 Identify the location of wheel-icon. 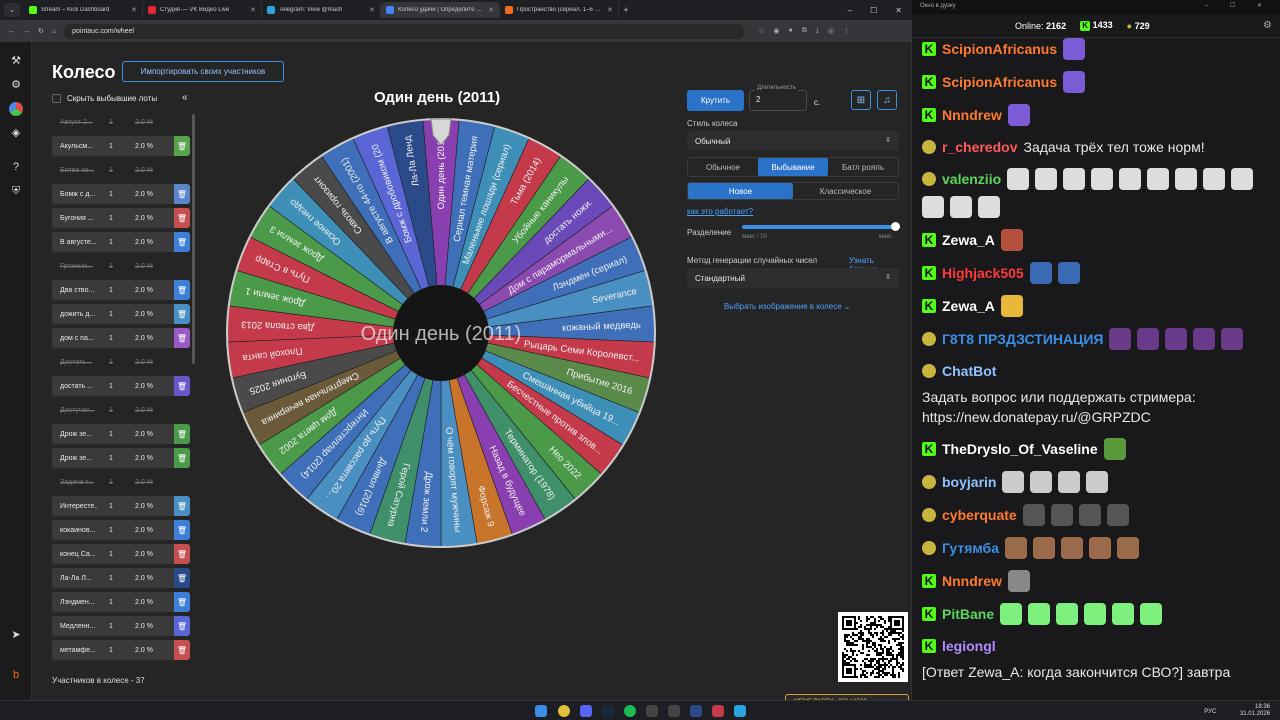
(16, 109).